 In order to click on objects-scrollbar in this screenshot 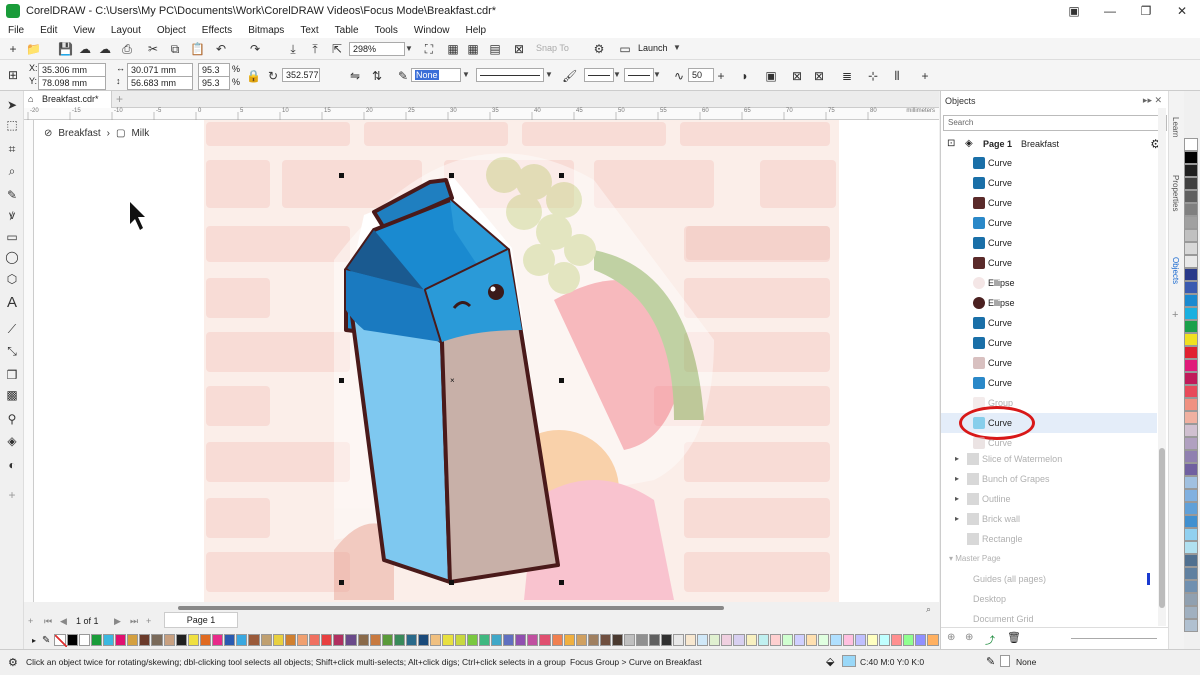, I will do `click(1162, 367)`.